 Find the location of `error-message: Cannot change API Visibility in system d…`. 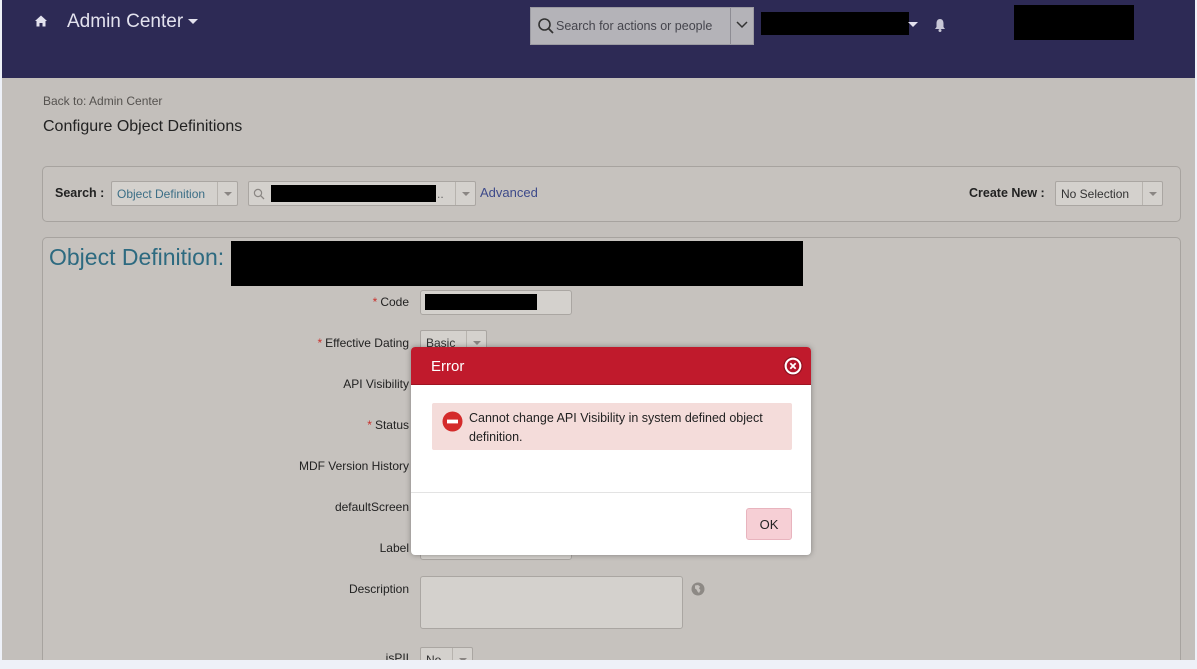

error-message: Cannot change API Visibility in system d… is located at coordinates (616, 427).